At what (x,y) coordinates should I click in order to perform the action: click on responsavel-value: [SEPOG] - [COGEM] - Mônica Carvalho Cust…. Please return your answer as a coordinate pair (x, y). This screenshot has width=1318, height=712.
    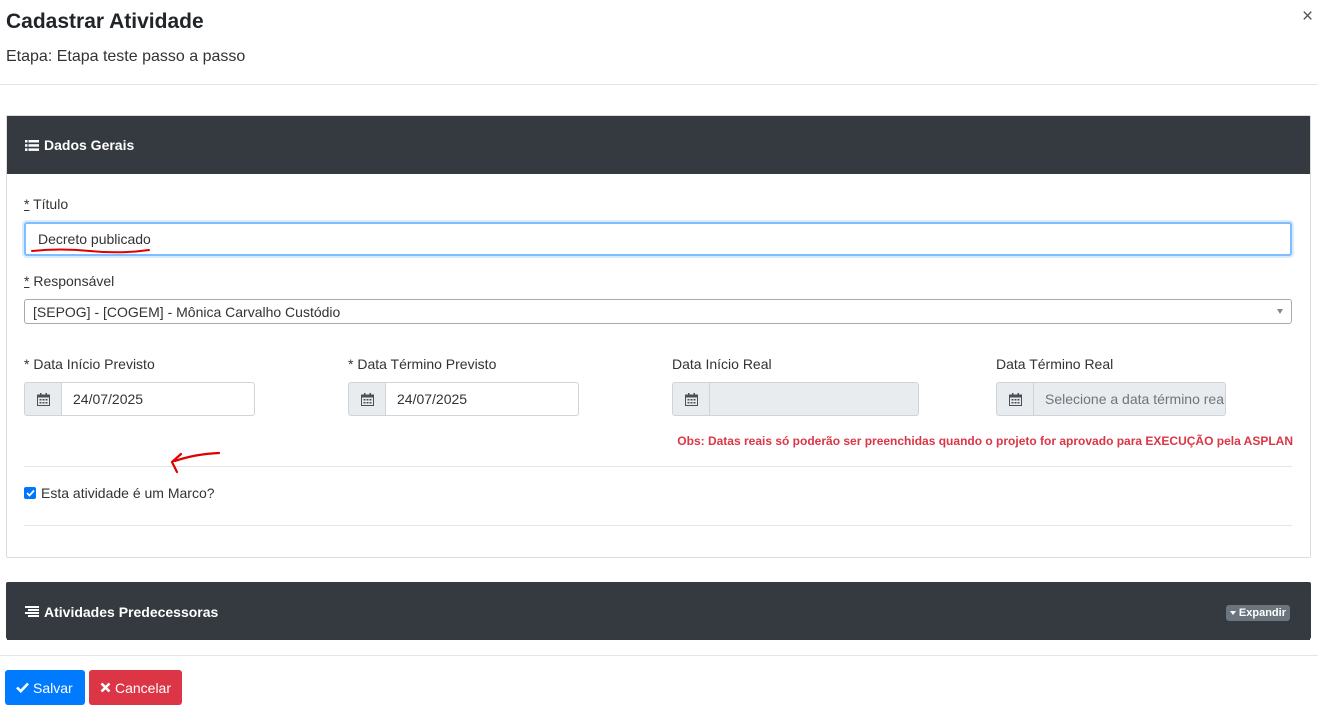
    Looking at the image, I should click on (187, 311).